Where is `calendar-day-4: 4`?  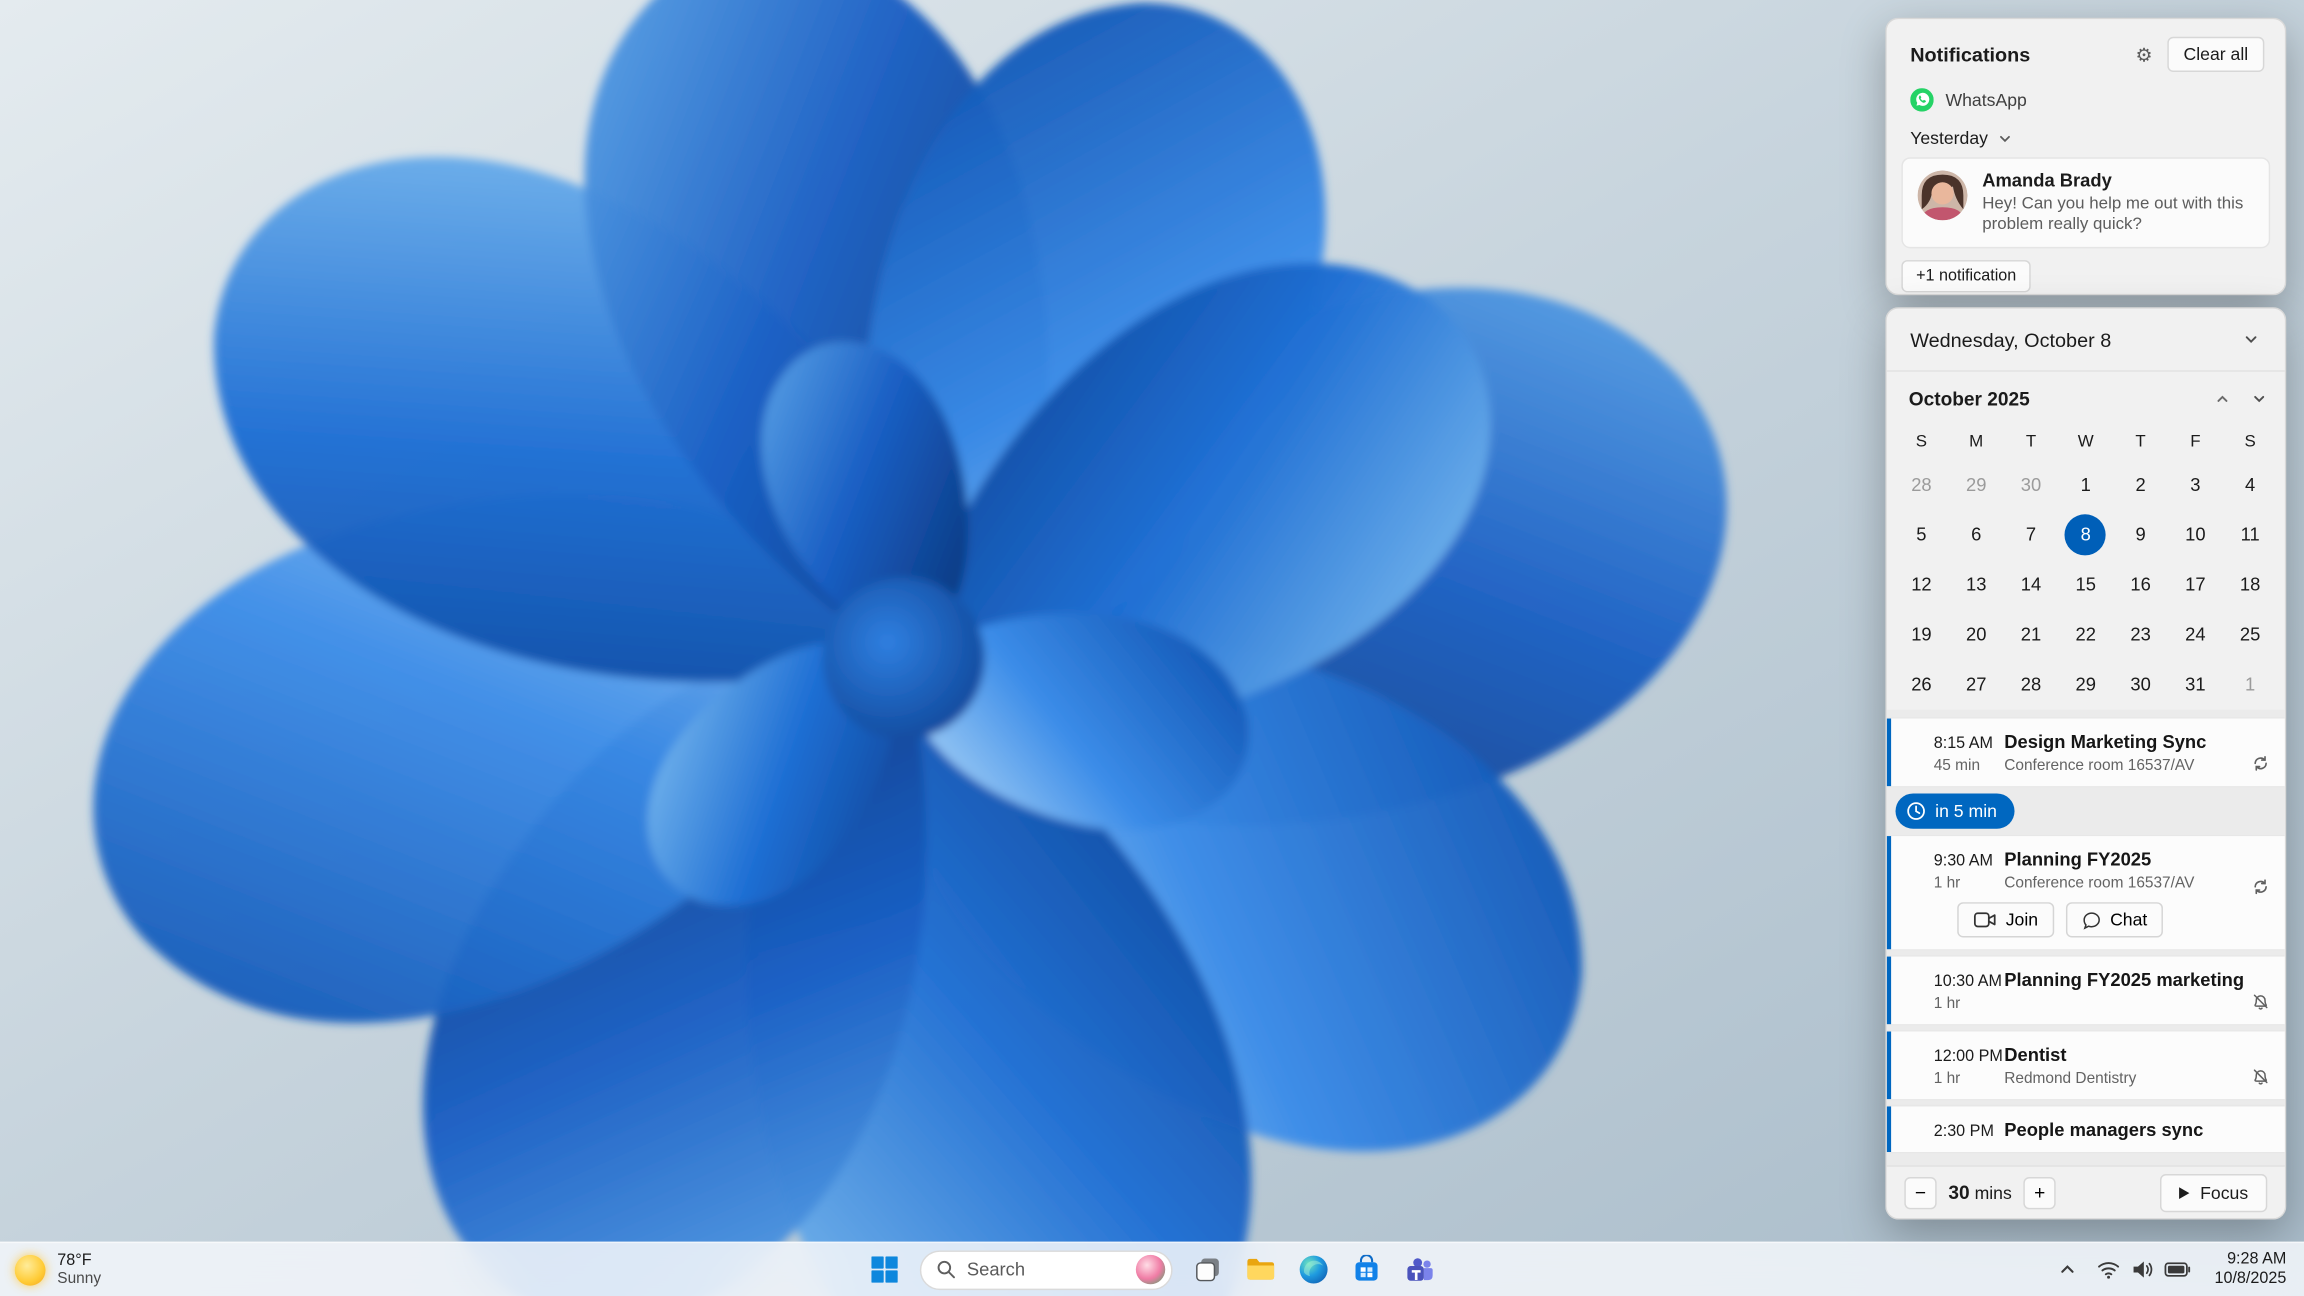
calendar-day-4: 4 is located at coordinates (2250, 485).